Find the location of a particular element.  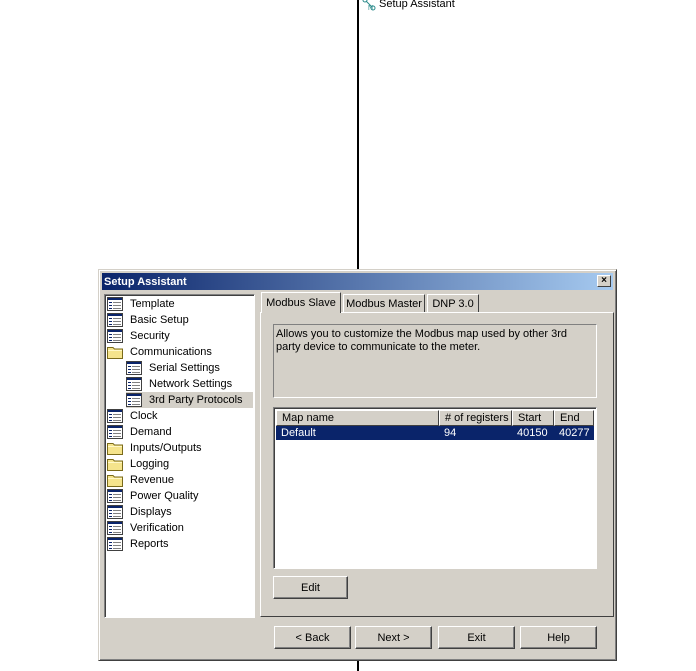

tree-item-label: Clock is located at coordinates (144, 416).